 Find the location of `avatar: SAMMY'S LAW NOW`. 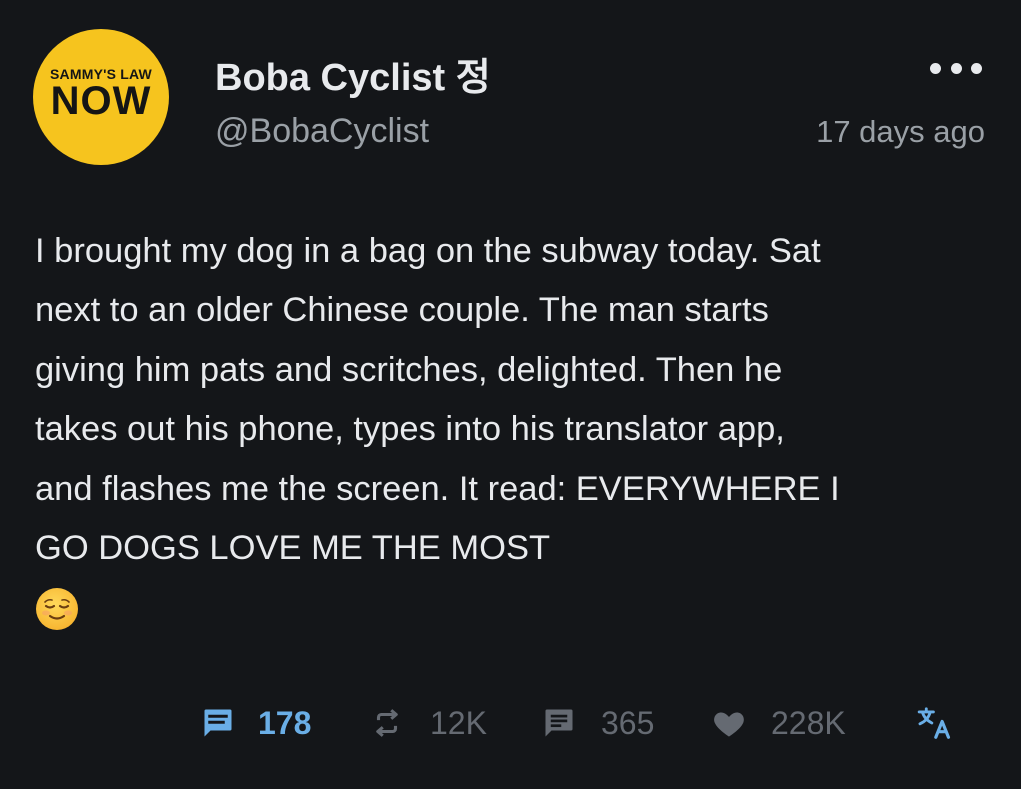

avatar: SAMMY'S LAW NOW is located at coordinates (101, 97).